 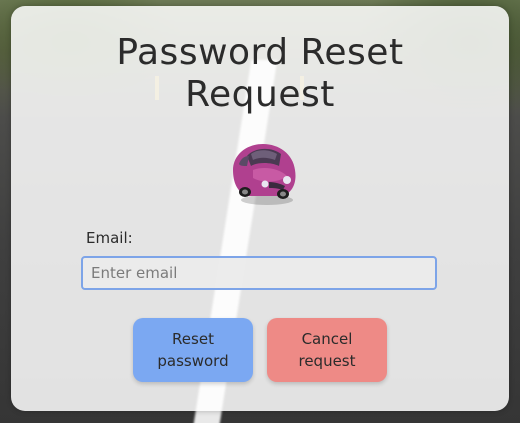 What do you see at coordinates (260, 52) in the screenshot?
I see `page-title-line-1: Password Reset` at bounding box center [260, 52].